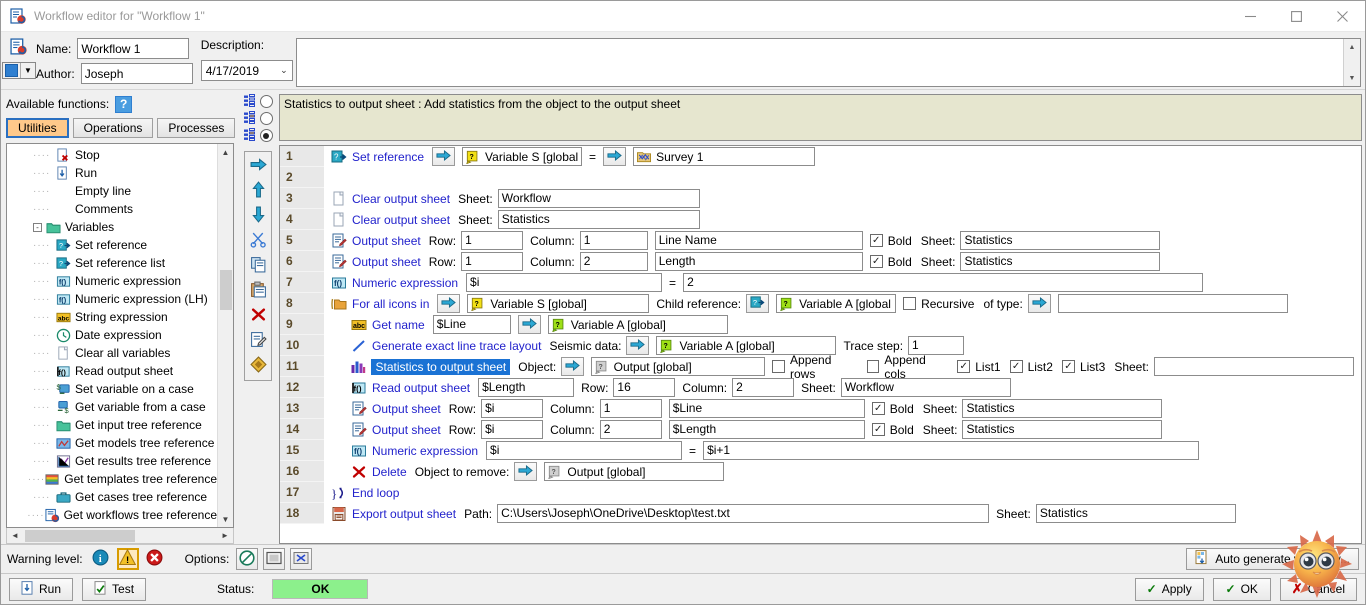 This screenshot has height=605, width=1366. What do you see at coordinates (112, 263) in the screenshot?
I see `tree-item-set-reference-list: ····? Set reference list` at bounding box center [112, 263].